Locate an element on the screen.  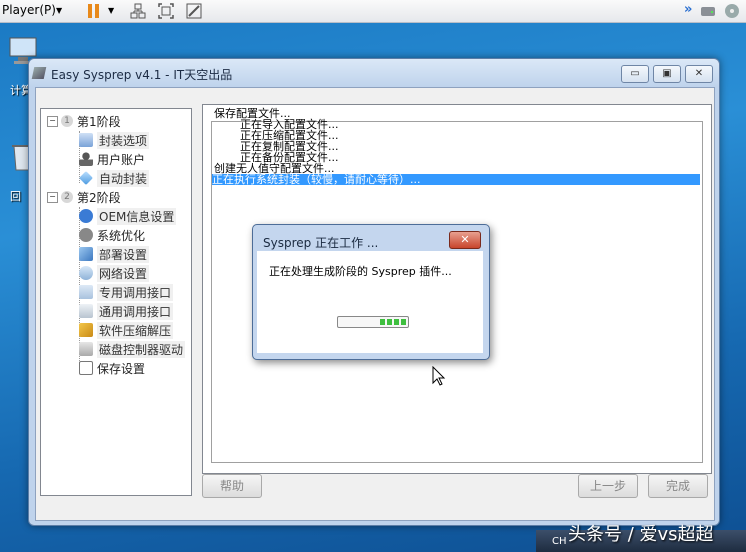
tree-item-user-accounts: 用户账户 is located at coordinates (112, 159).